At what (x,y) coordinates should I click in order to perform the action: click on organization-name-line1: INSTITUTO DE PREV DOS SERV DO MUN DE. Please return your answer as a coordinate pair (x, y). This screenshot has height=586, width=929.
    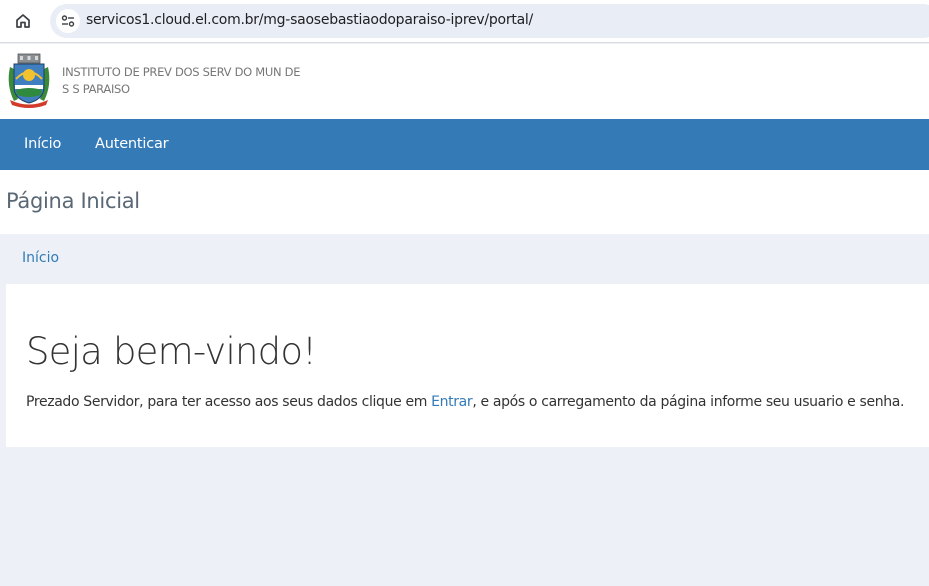
    Looking at the image, I should click on (181, 72).